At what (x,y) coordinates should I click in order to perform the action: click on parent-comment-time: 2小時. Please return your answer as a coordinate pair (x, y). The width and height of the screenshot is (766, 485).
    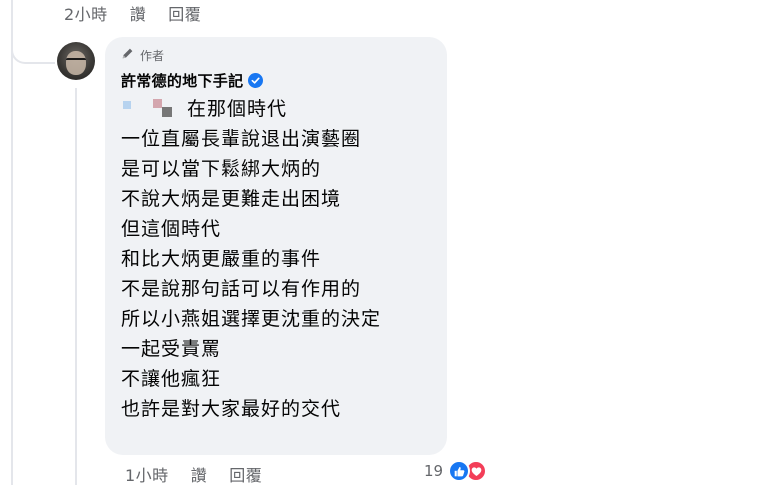
    Looking at the image, I should click on (86, 13).